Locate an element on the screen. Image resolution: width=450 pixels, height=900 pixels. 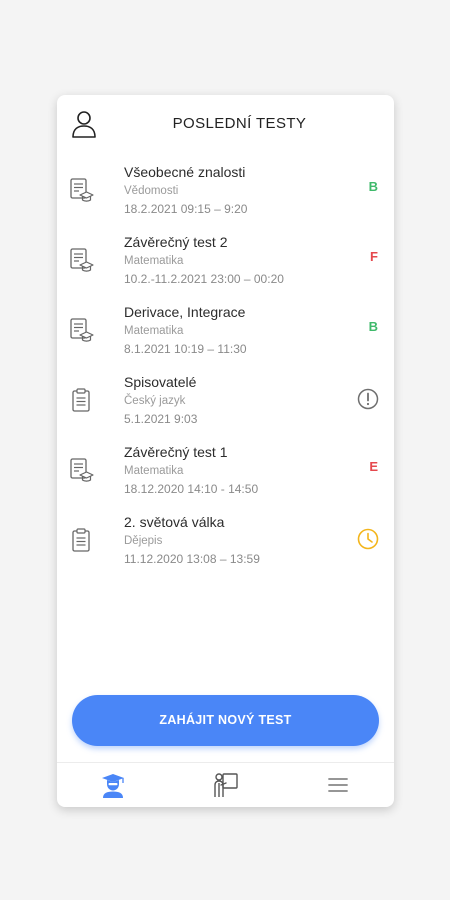
test-date: 8.1.2021 10:19 – 11:30 is located at coordinates (185, 349).